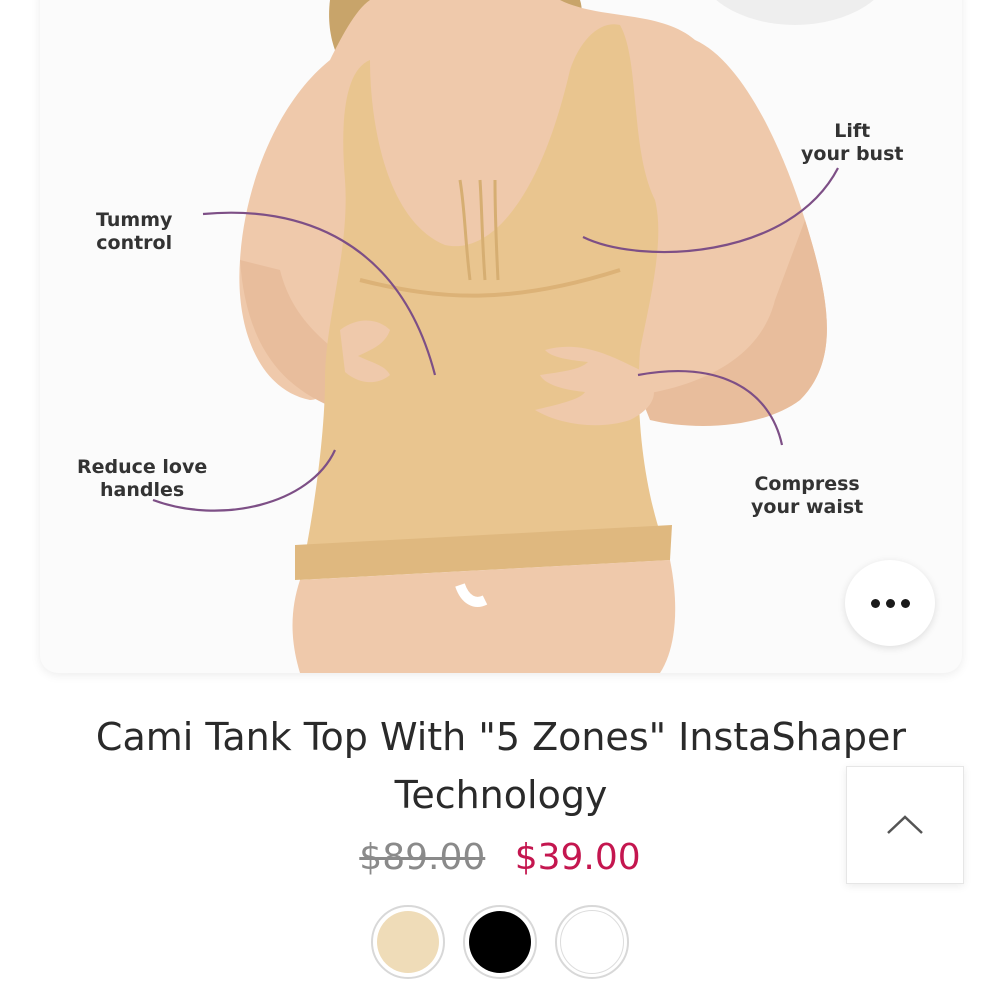  I want to click on swatch-white-fill, so click(592, 942).